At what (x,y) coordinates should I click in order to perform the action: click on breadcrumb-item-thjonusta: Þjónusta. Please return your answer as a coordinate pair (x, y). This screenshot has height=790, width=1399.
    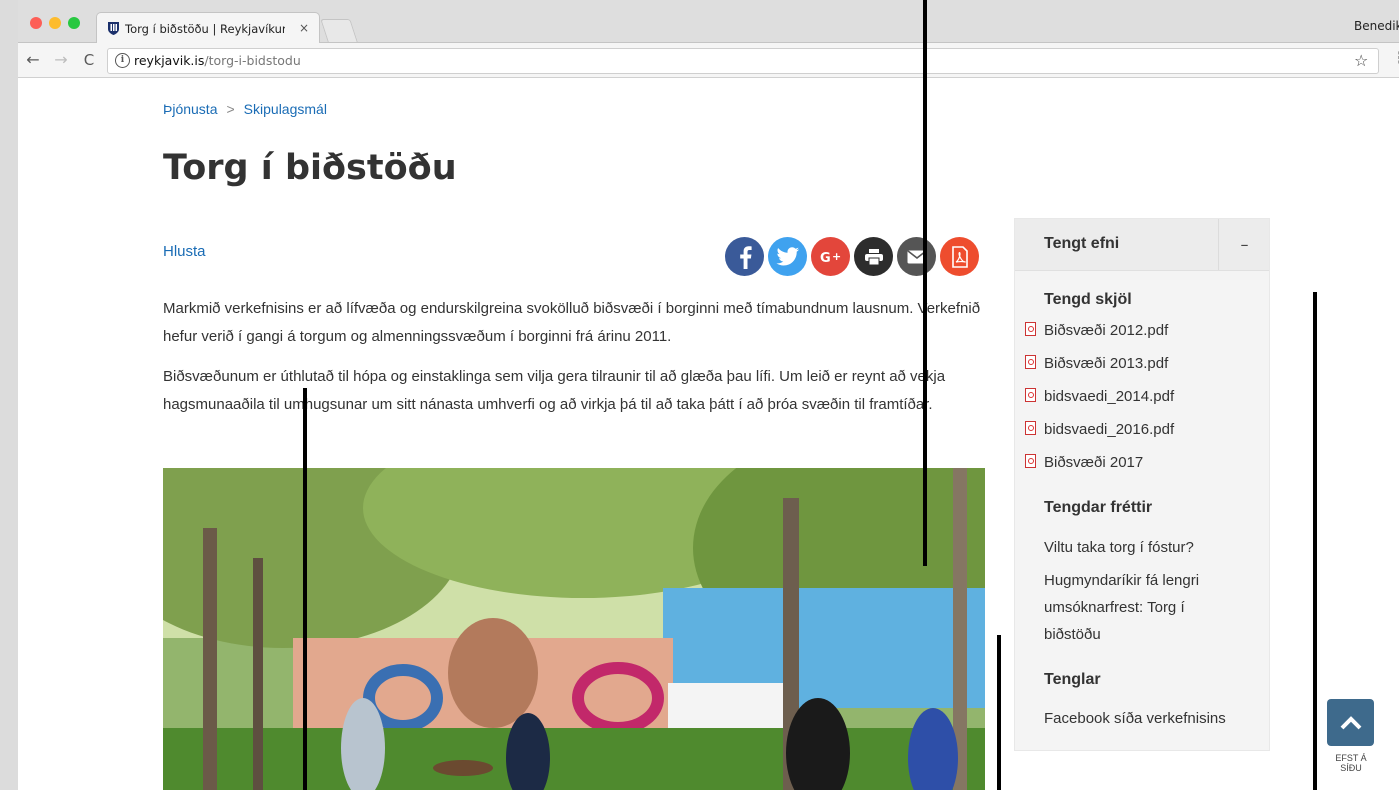
    Looking at the image, I should click on (190, 109).